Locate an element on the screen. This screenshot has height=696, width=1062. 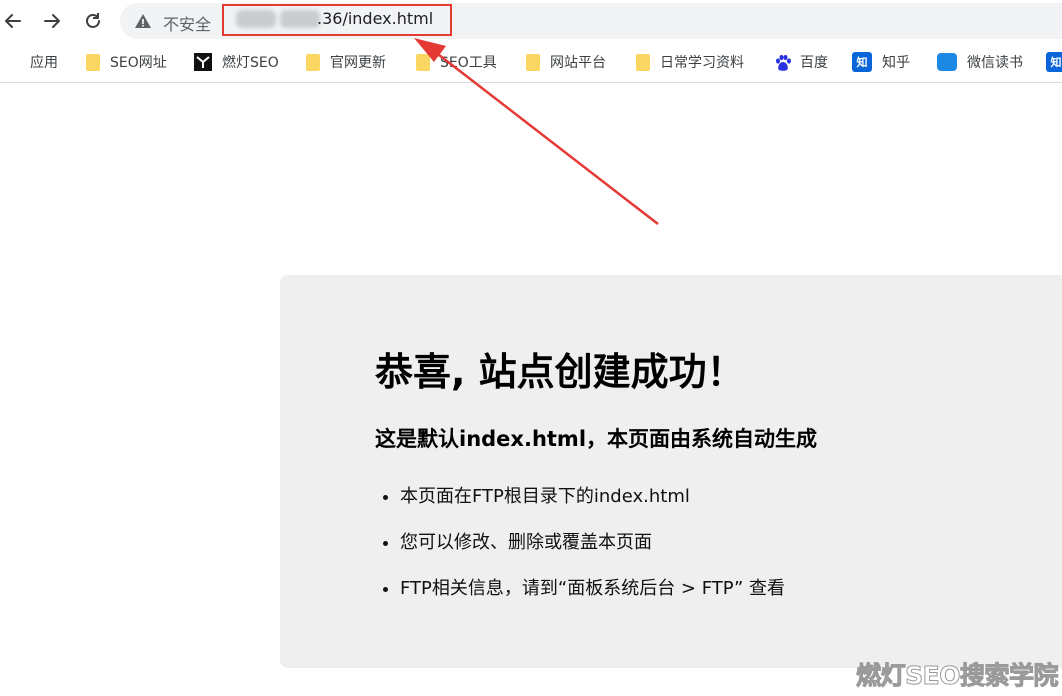
bookmark-official-updates: 官网更新 is located at coordinates (346, 62).